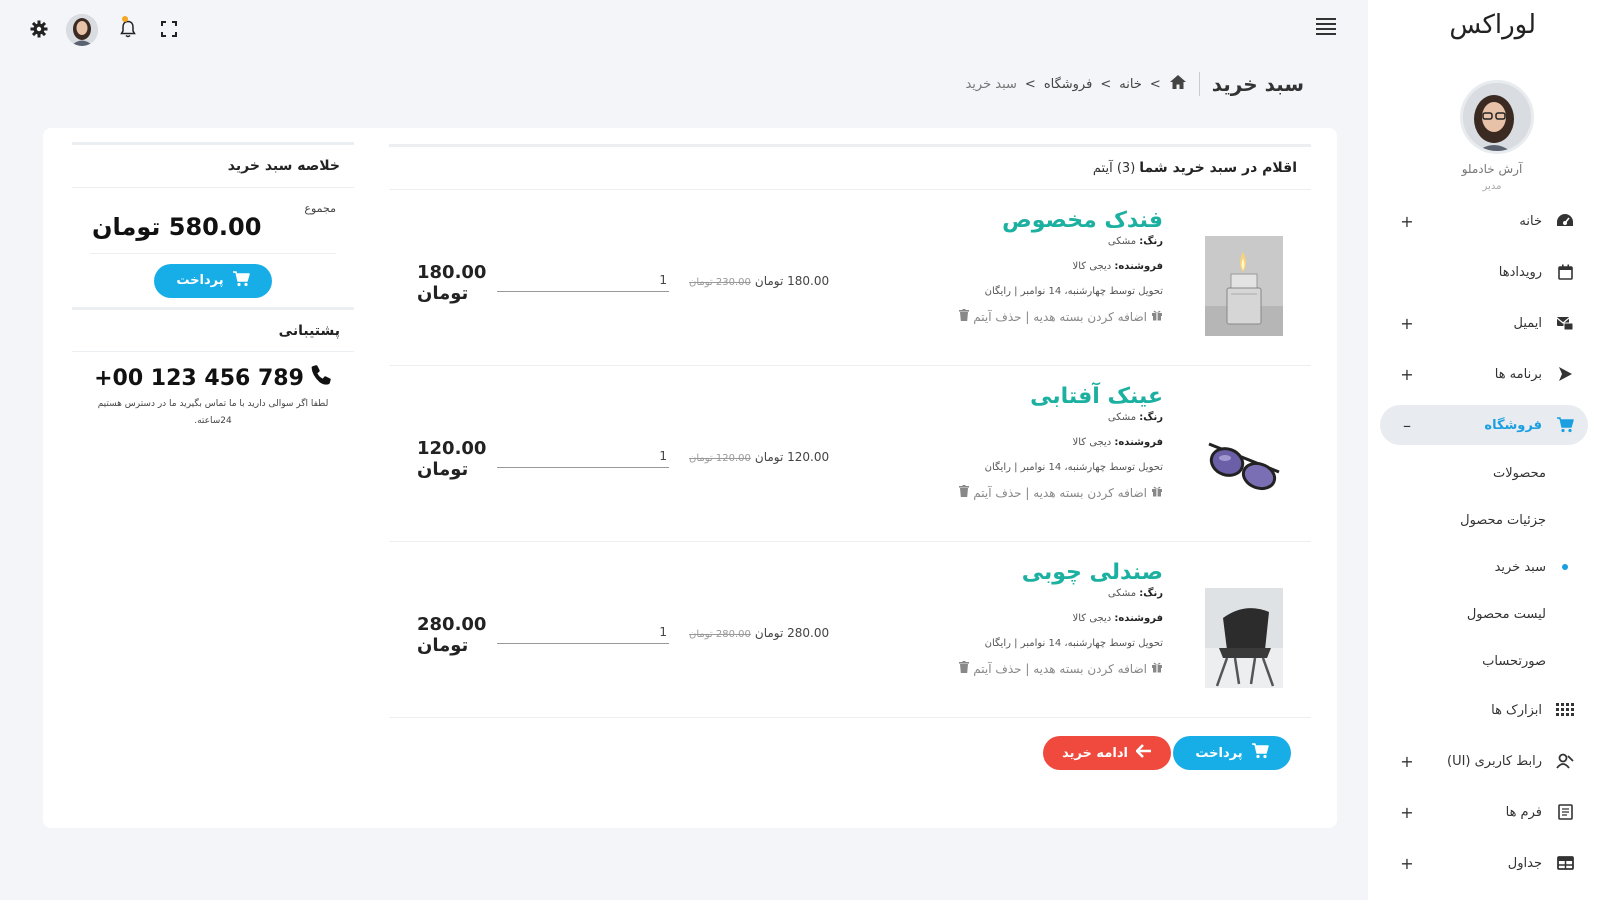 The image size is (1600, 900). Describe the element at coordinates (720, 458) in the screenshot. I see `old-price: 120.00 تومان` at that location.